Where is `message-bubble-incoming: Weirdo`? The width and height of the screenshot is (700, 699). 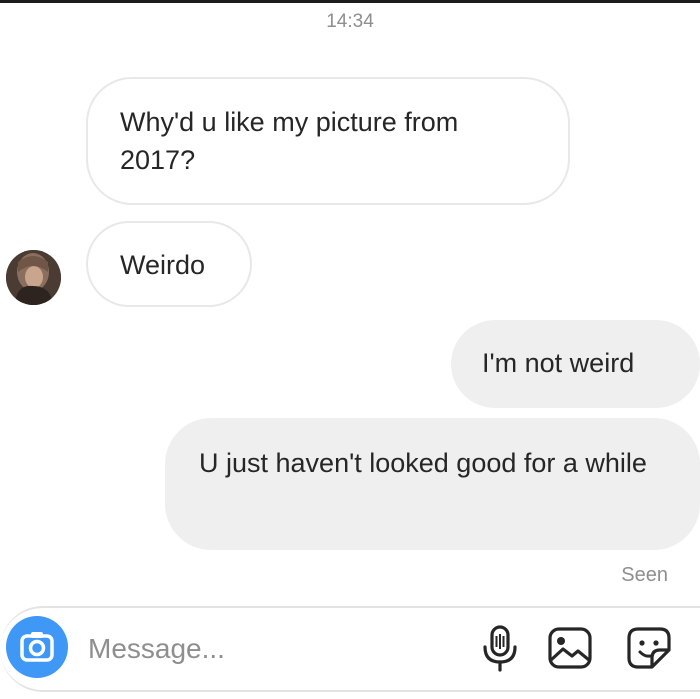 message-bubble-incoming: Weirdo is located at coordinates (169, 264).